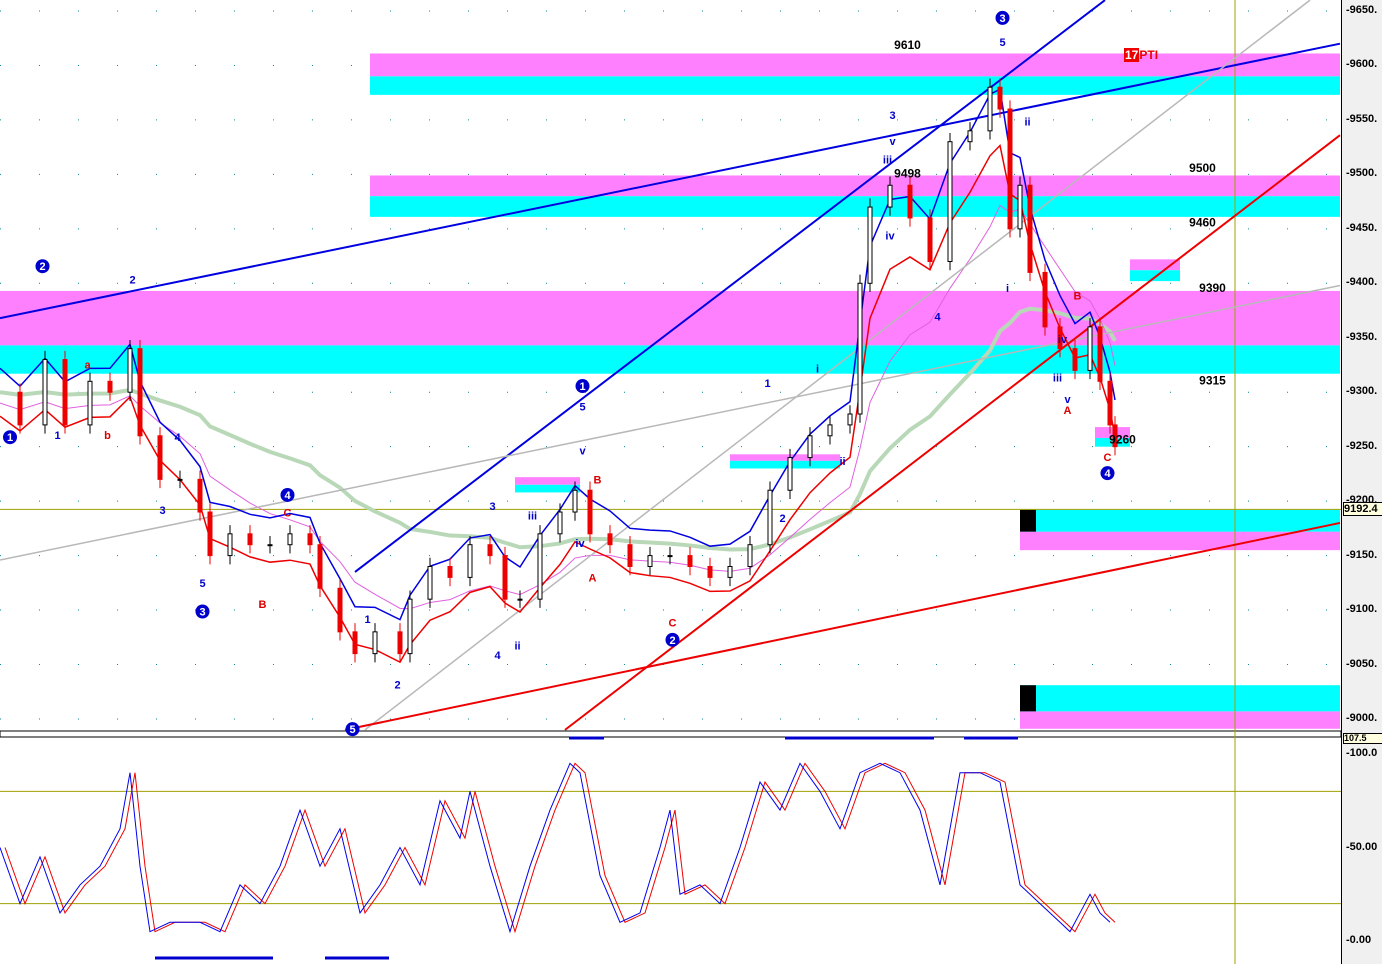 This screenshot has width=1382, height=964. What do you see at coordinates (1362, 336) in the screenshot?
I see `price-tick: -9350.` at bounding box center [1362, 336].